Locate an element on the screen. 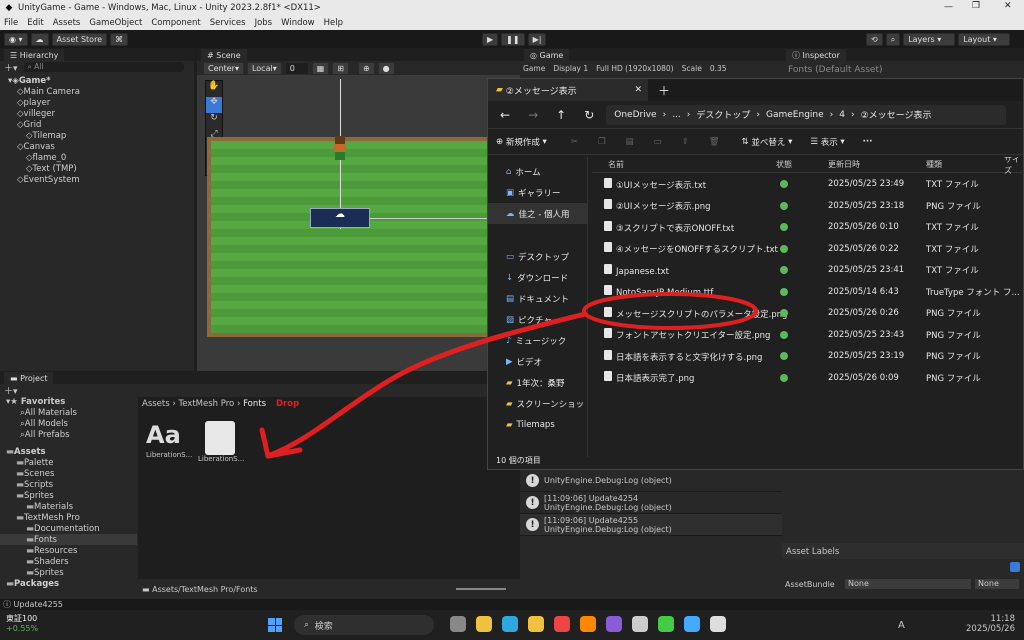  status-message: Update4255 is located at coordinates (38, 604).